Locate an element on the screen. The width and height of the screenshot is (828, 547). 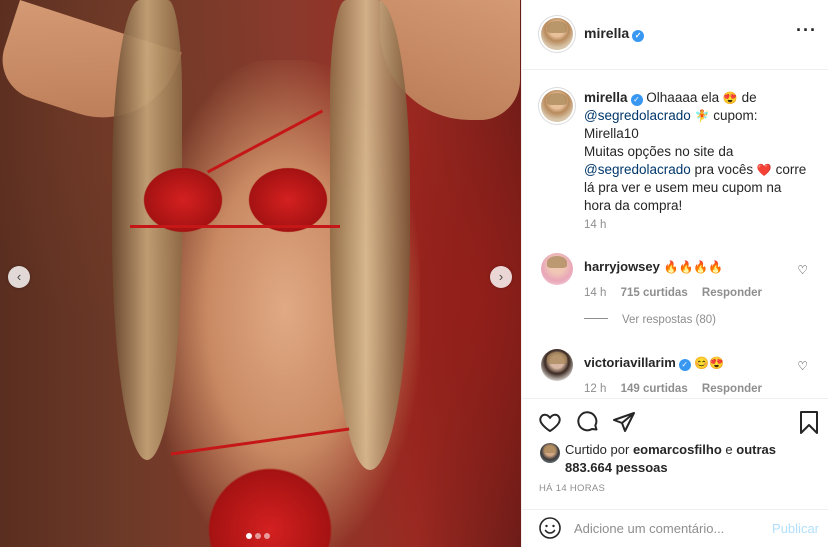
comment-line: victoriavillarim ✓ 😊😍 is located at coordinates (654, 363).